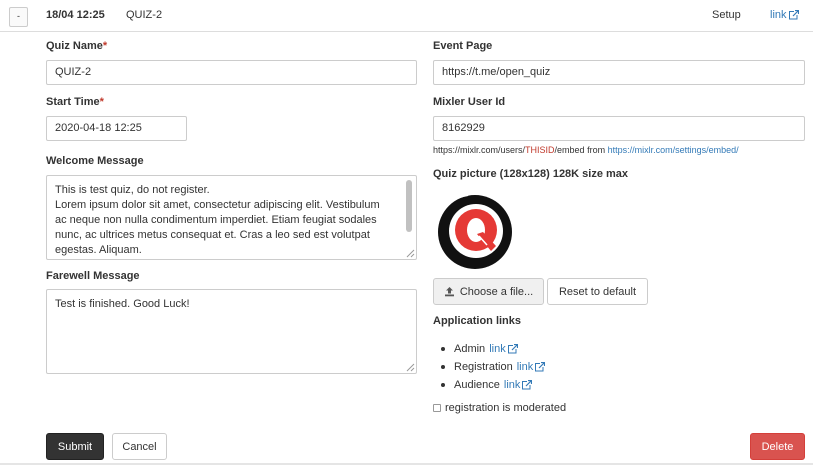 The height and width of the screenshot is (465, 813). Describe the element at coordinates (77, 46) in the screenshot. I see `quiz-name-label: Quiz Name*` at that location.